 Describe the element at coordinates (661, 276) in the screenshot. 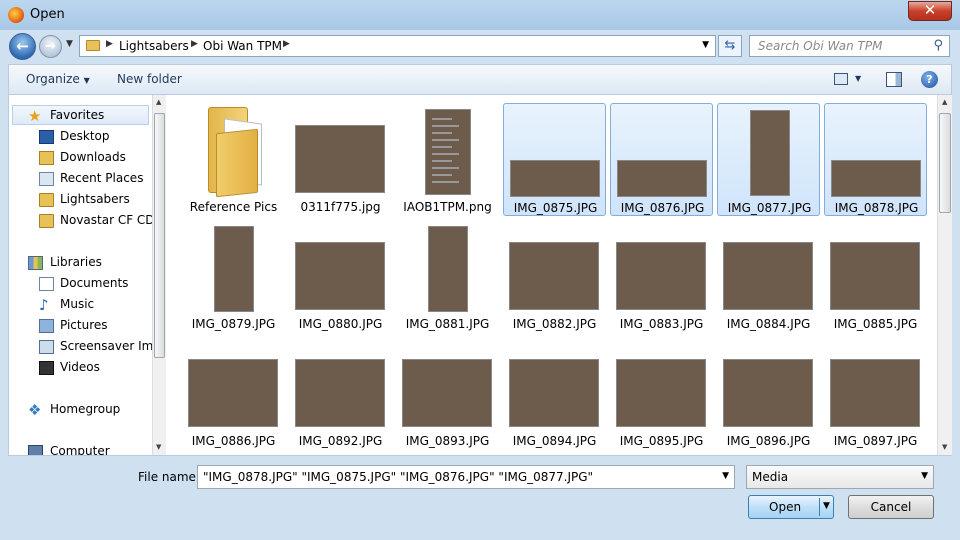

I see `file-tile: IMG_0883.JPG` at that location.